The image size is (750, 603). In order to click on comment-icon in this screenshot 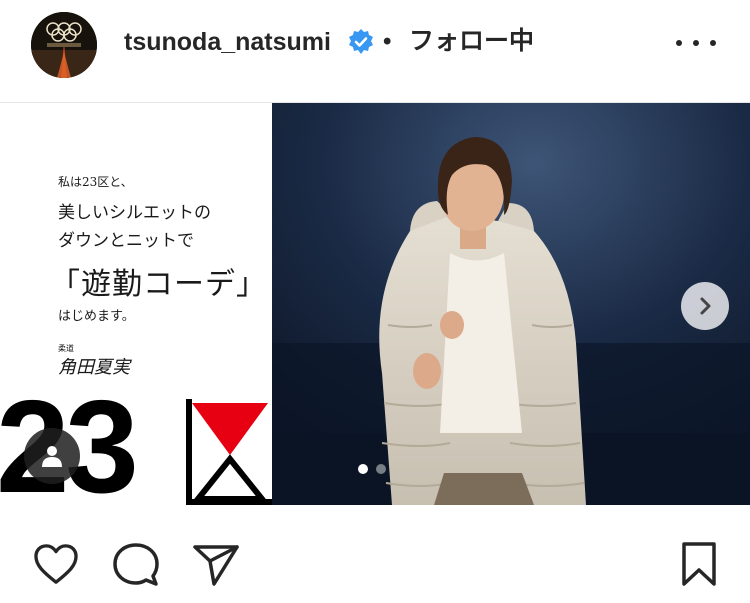, I will do `click(136, 565)`.